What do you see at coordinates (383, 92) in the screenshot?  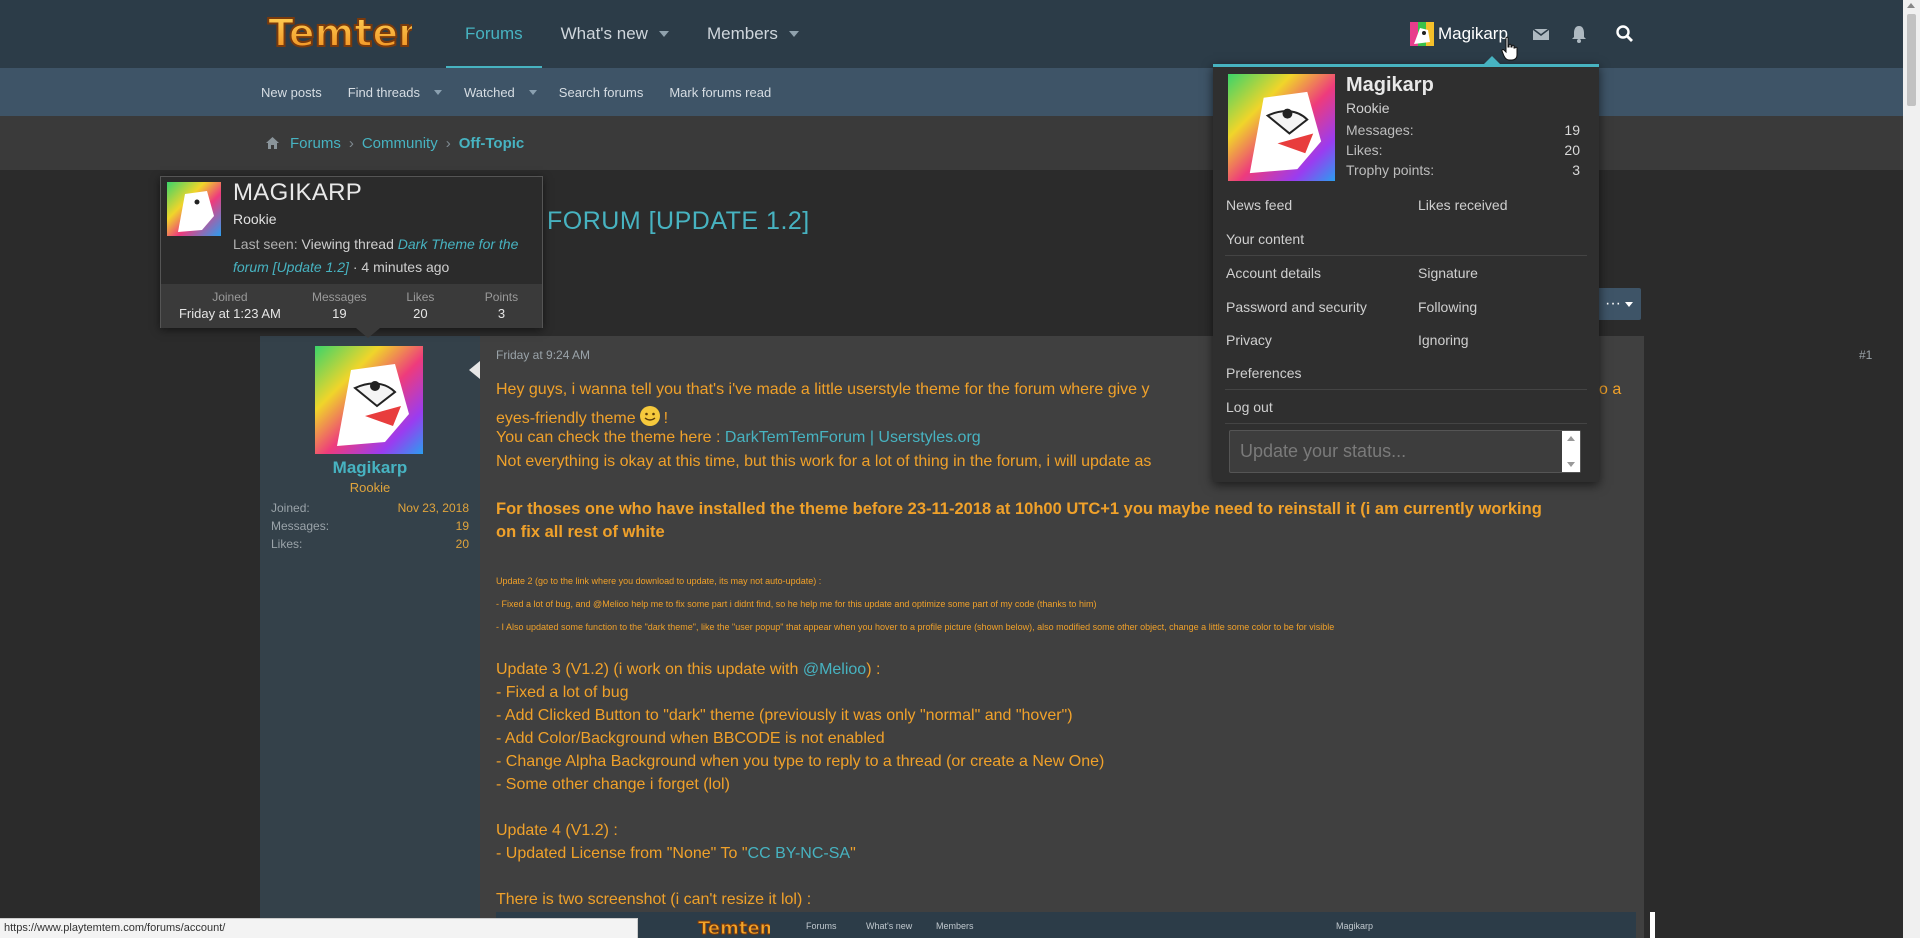 I see `subnav-label: Find threads` at bounding box center [383, 92].